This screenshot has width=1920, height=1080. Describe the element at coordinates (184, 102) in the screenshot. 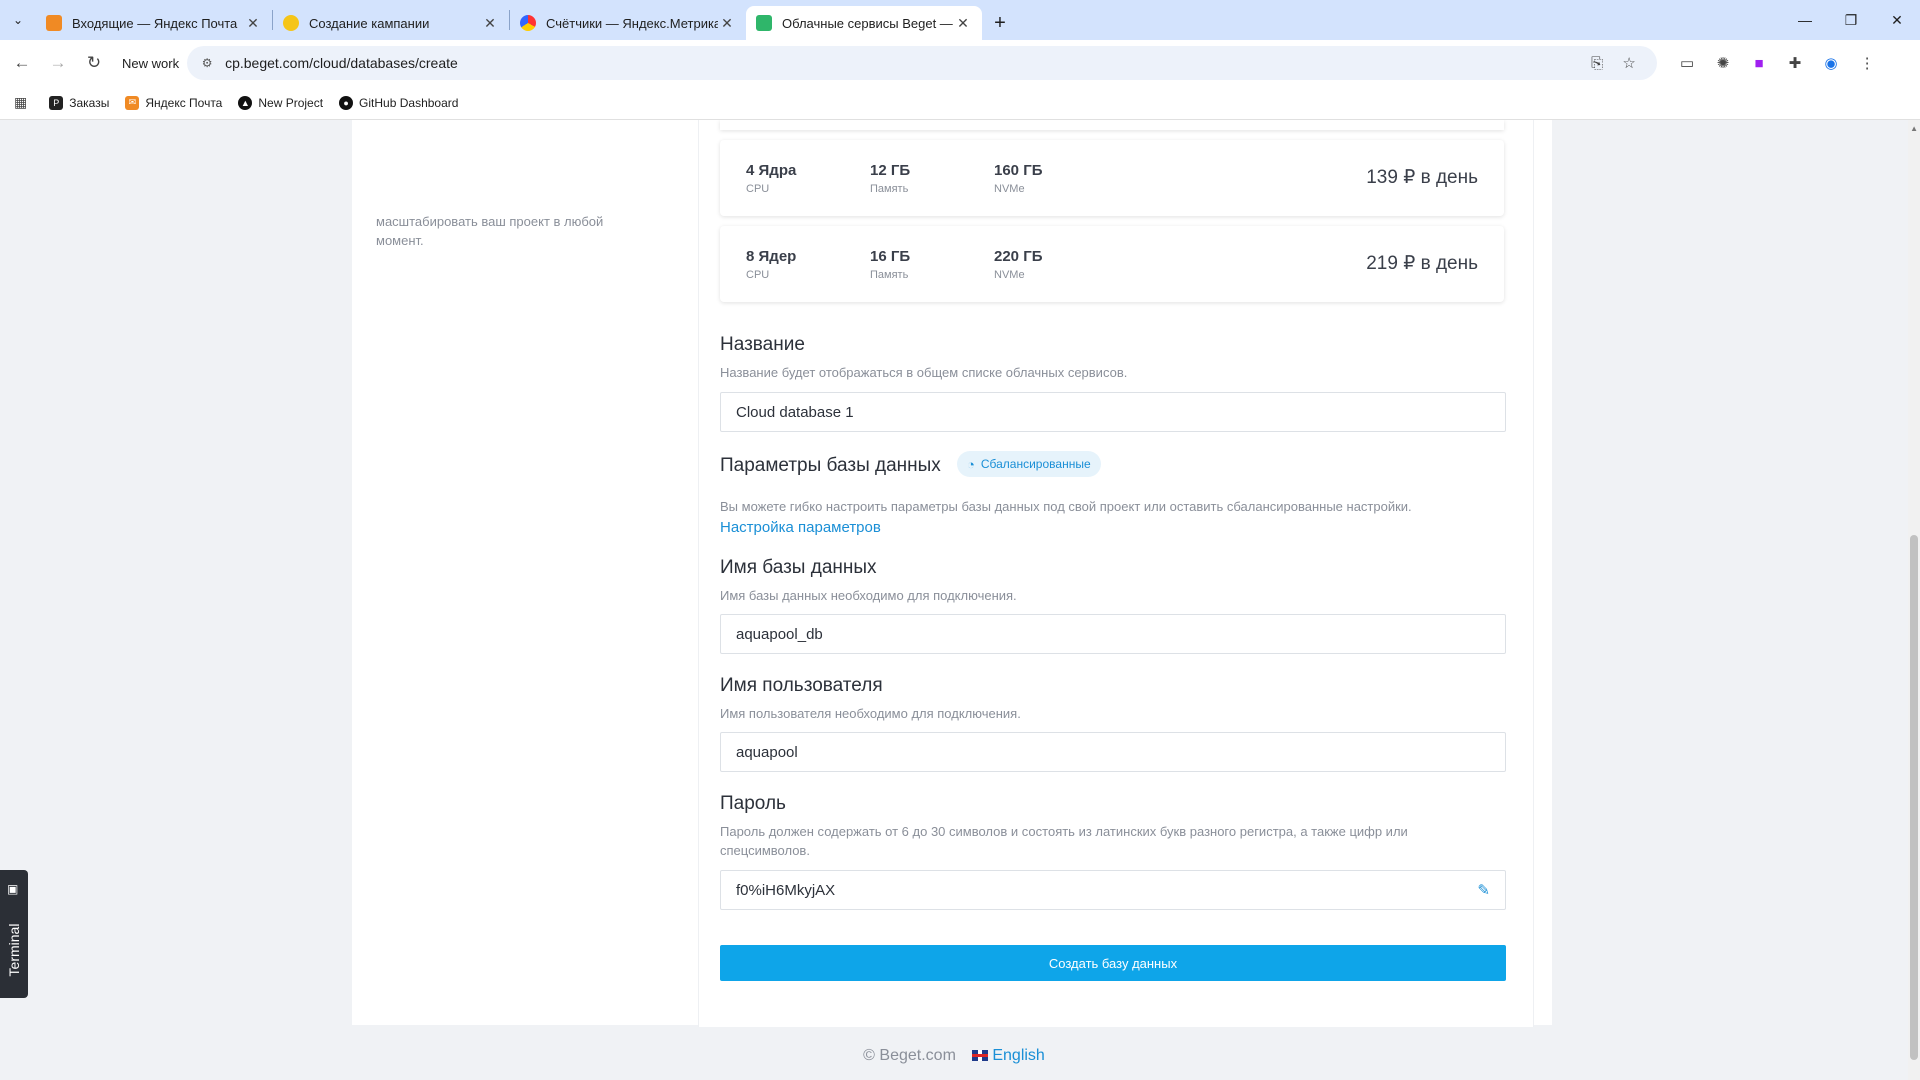

I see `bookmark-label: Яндекс Почта` at that location.